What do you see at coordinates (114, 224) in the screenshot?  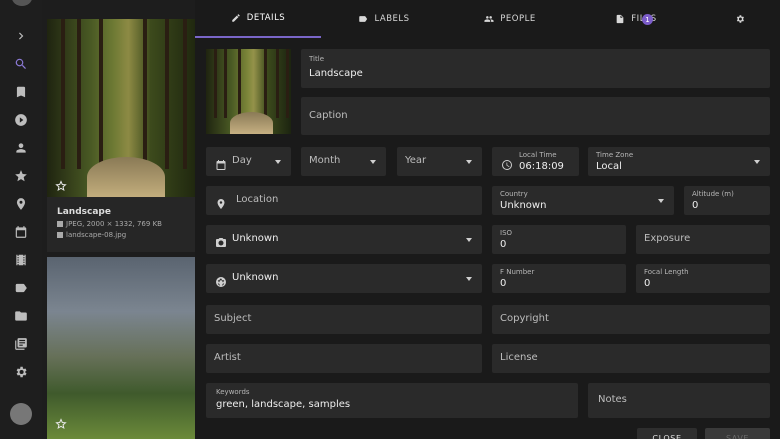 I see `photo-meta: JPEG, 2000 × 1332, 769 KB` at bounding box center [114, 224].